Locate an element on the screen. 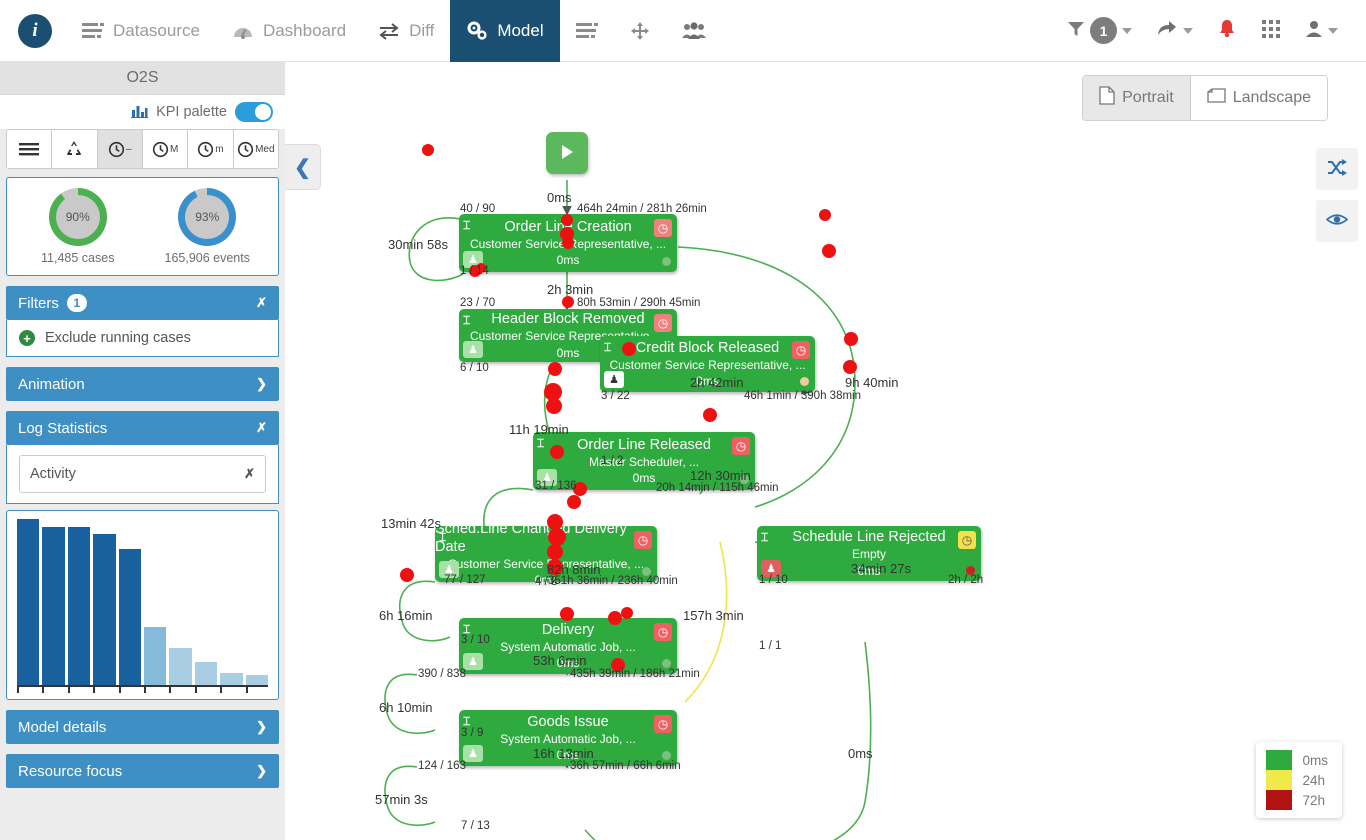 This screenshot has height=840, width=1366. datasource-icon is located at coordinates (93, 31).